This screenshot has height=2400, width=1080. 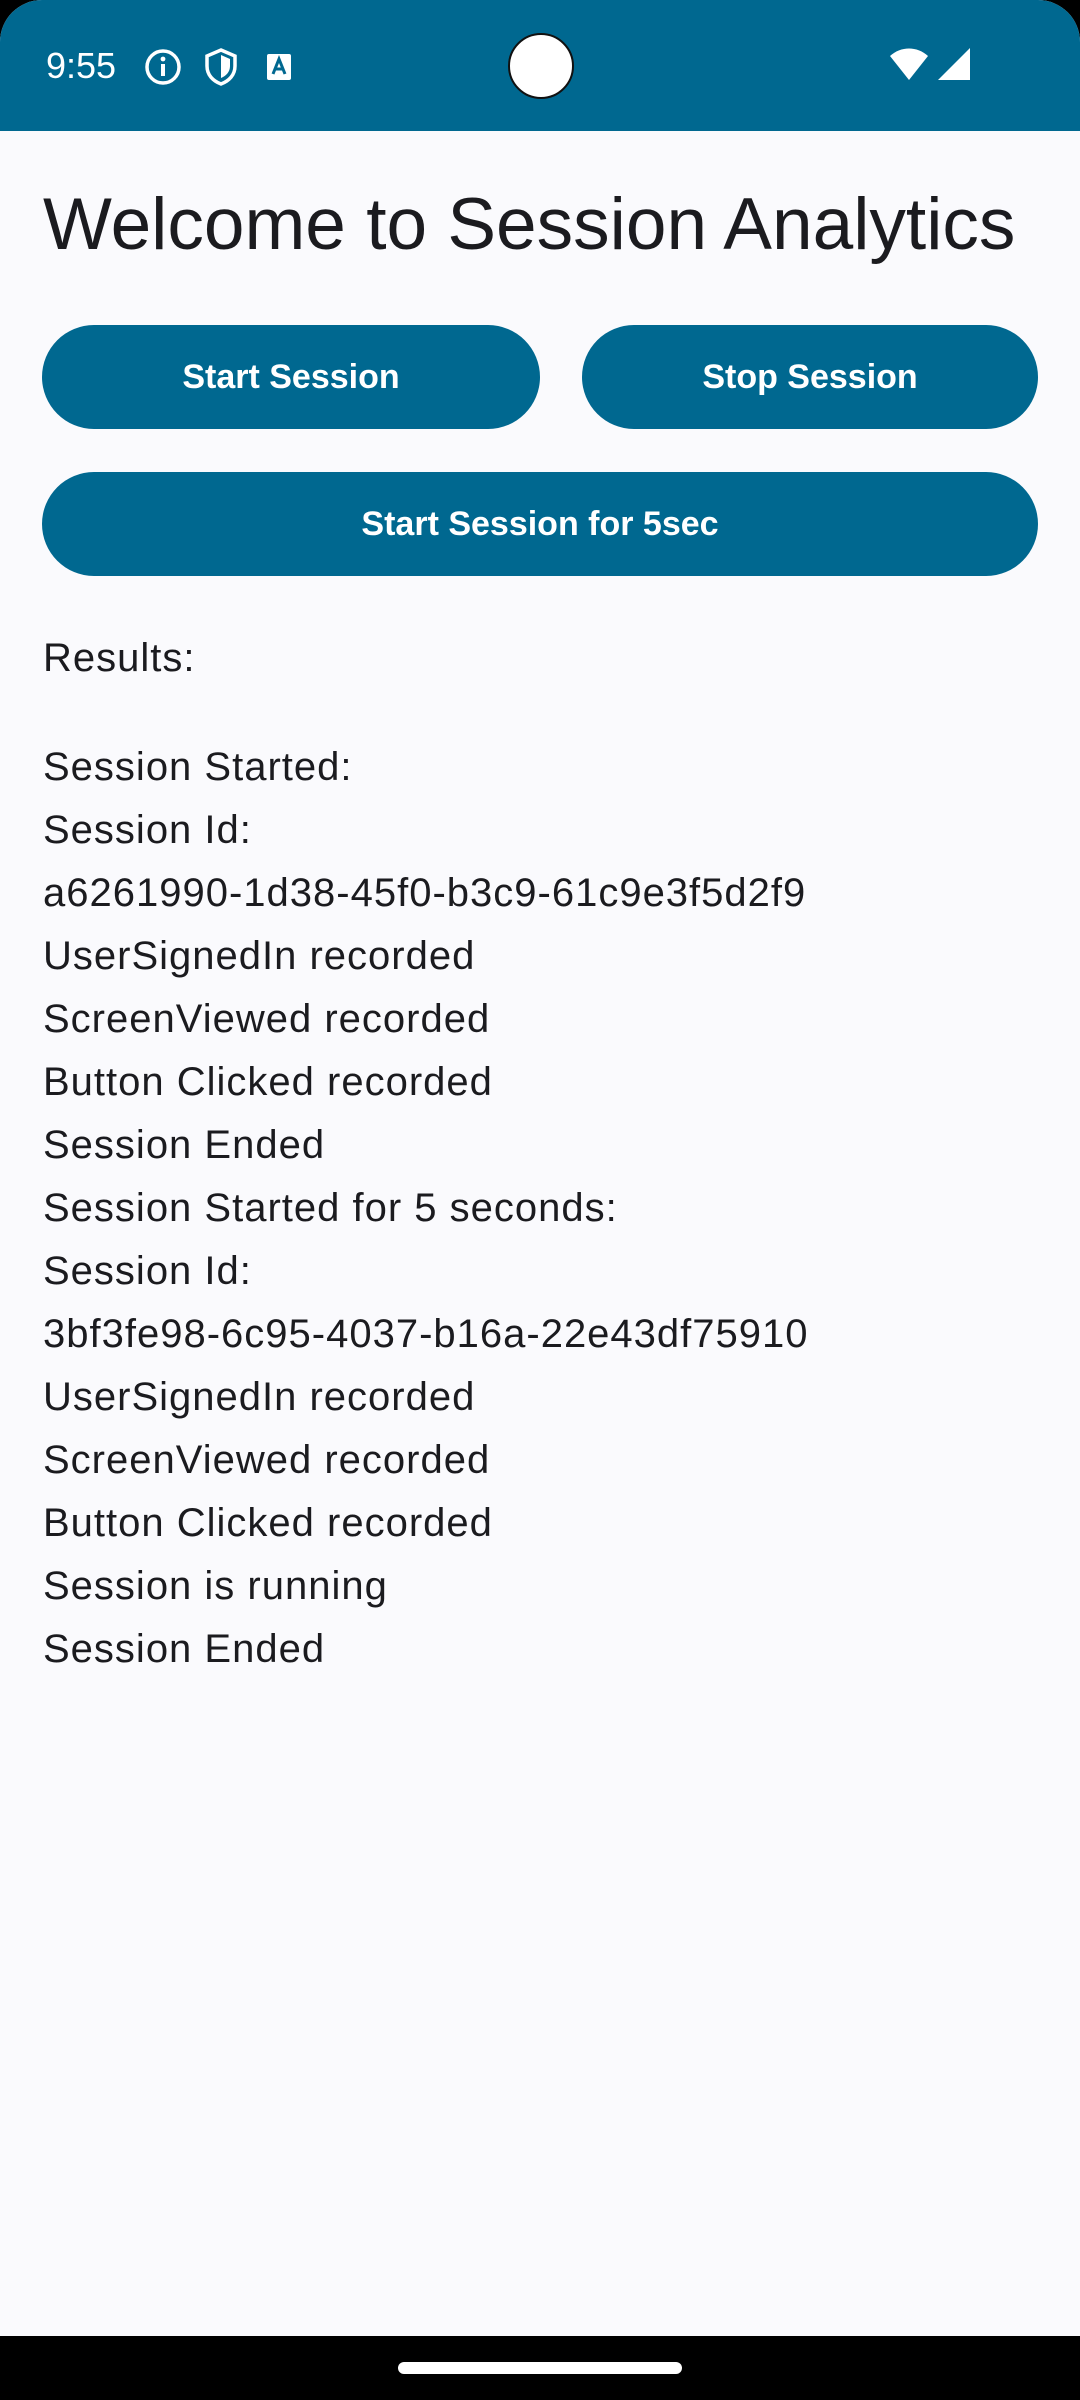 I want to click on navigation-bar, so click(x=540, y=2368).